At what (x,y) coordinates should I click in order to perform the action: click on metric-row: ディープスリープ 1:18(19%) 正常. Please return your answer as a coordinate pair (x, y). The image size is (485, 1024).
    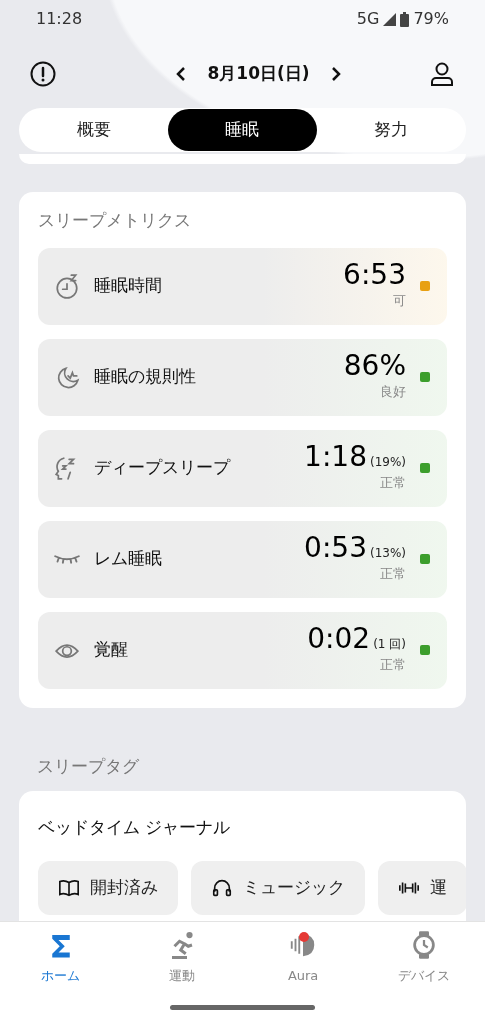
    Looking at the image, I should click on (242, 468).